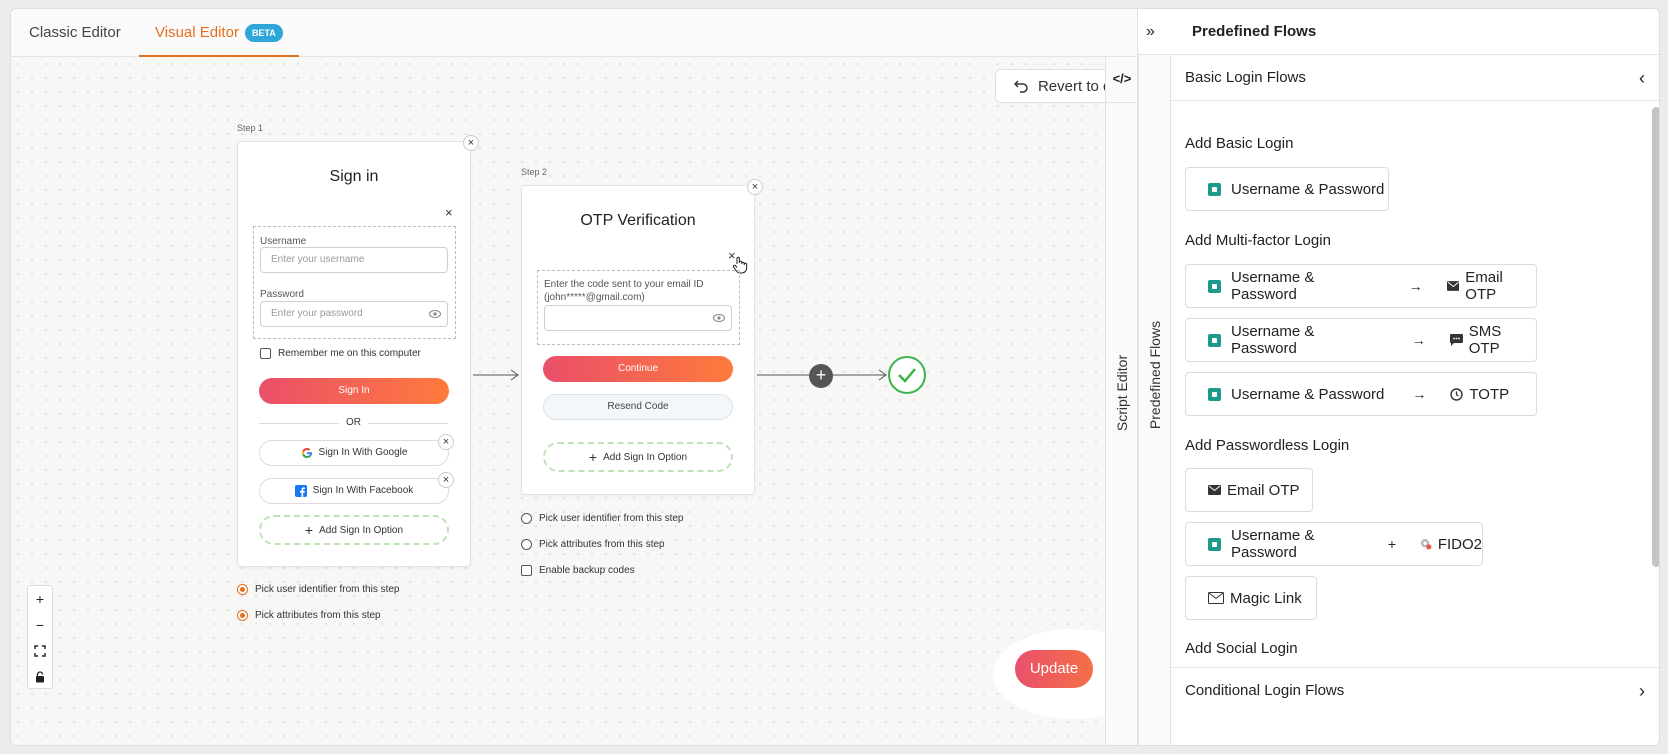 This screenshot has height=754, width=1668. I want to click on update-button: Update, so click(1054, 669).